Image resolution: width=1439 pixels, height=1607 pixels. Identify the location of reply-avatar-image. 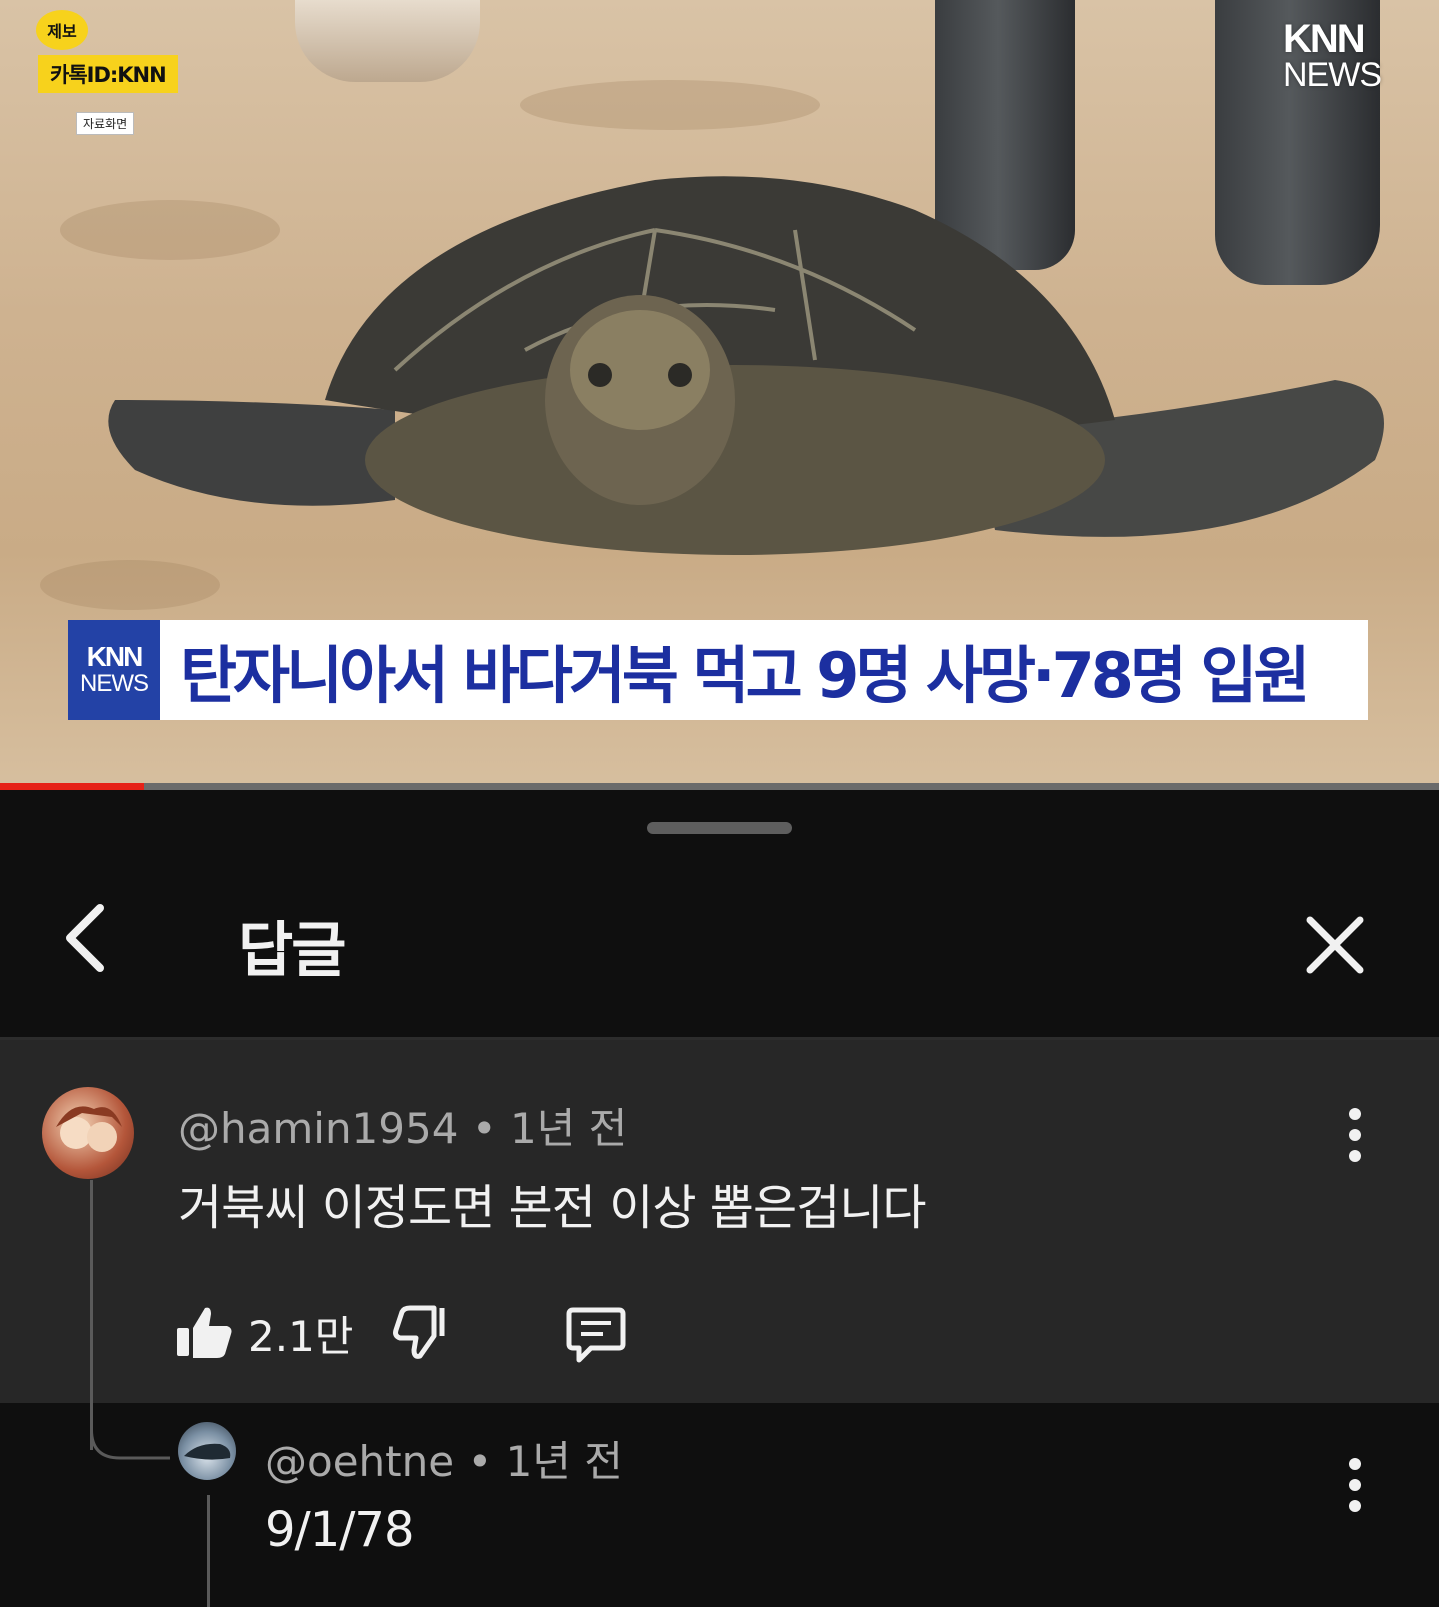
(207, 1451).